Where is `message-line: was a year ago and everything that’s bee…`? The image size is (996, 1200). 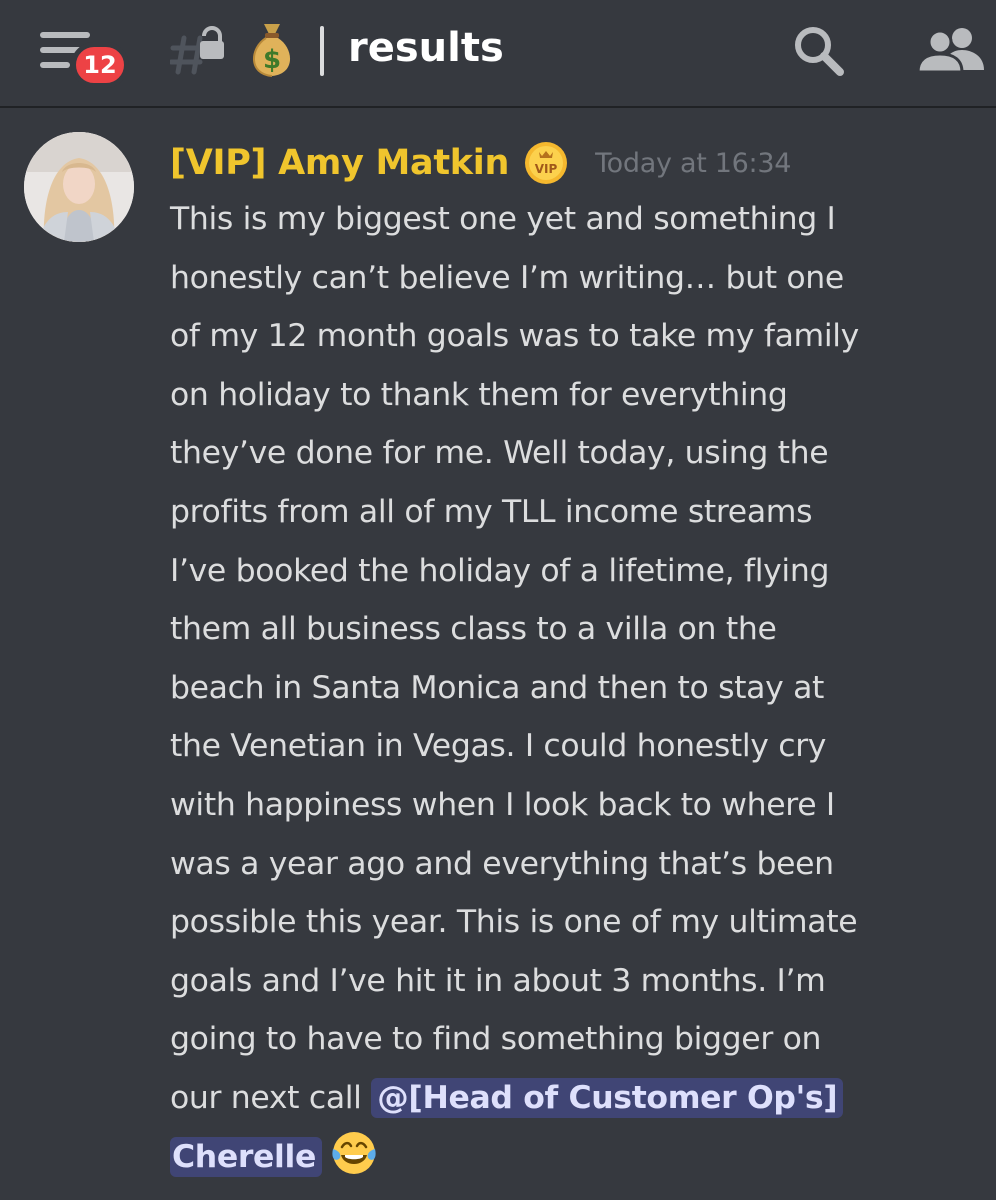 message-line: was a year ago and everything that’s bee… is located at coordinates (502, 863).